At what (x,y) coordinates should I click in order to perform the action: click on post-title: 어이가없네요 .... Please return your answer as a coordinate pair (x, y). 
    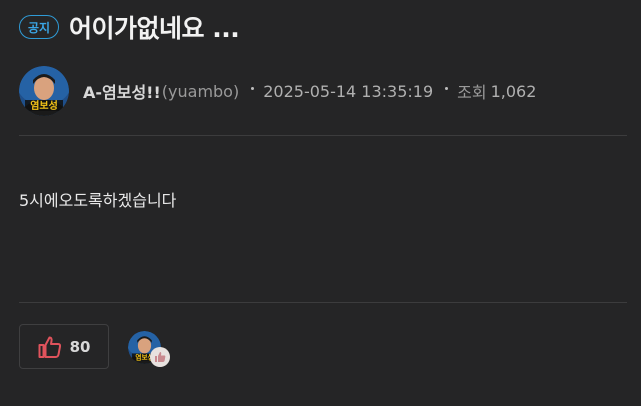
    Looking at the image, I should click on (154, 28).